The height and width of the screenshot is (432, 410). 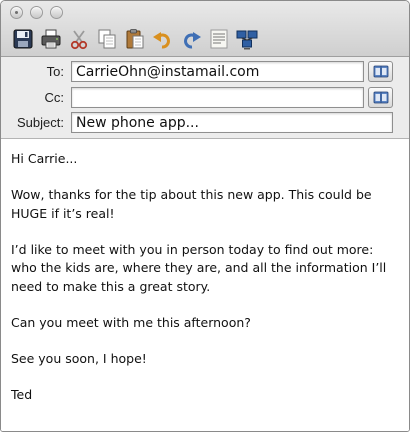 What do you see at coordinates (22, 394) in the screenshot?
I see `signature: Ted` at bounding box center [22, 394].